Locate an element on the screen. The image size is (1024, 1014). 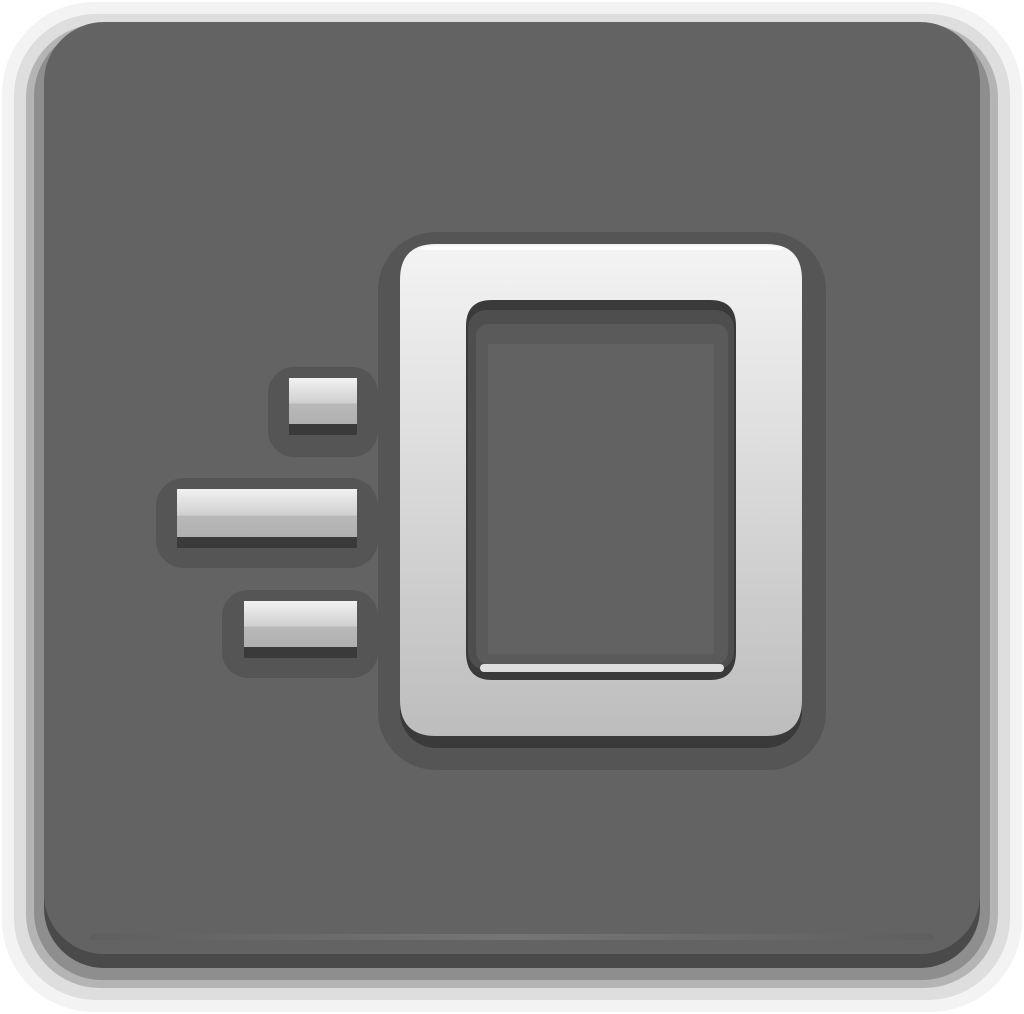
tile-sheen is located at coordinates (512, 937).